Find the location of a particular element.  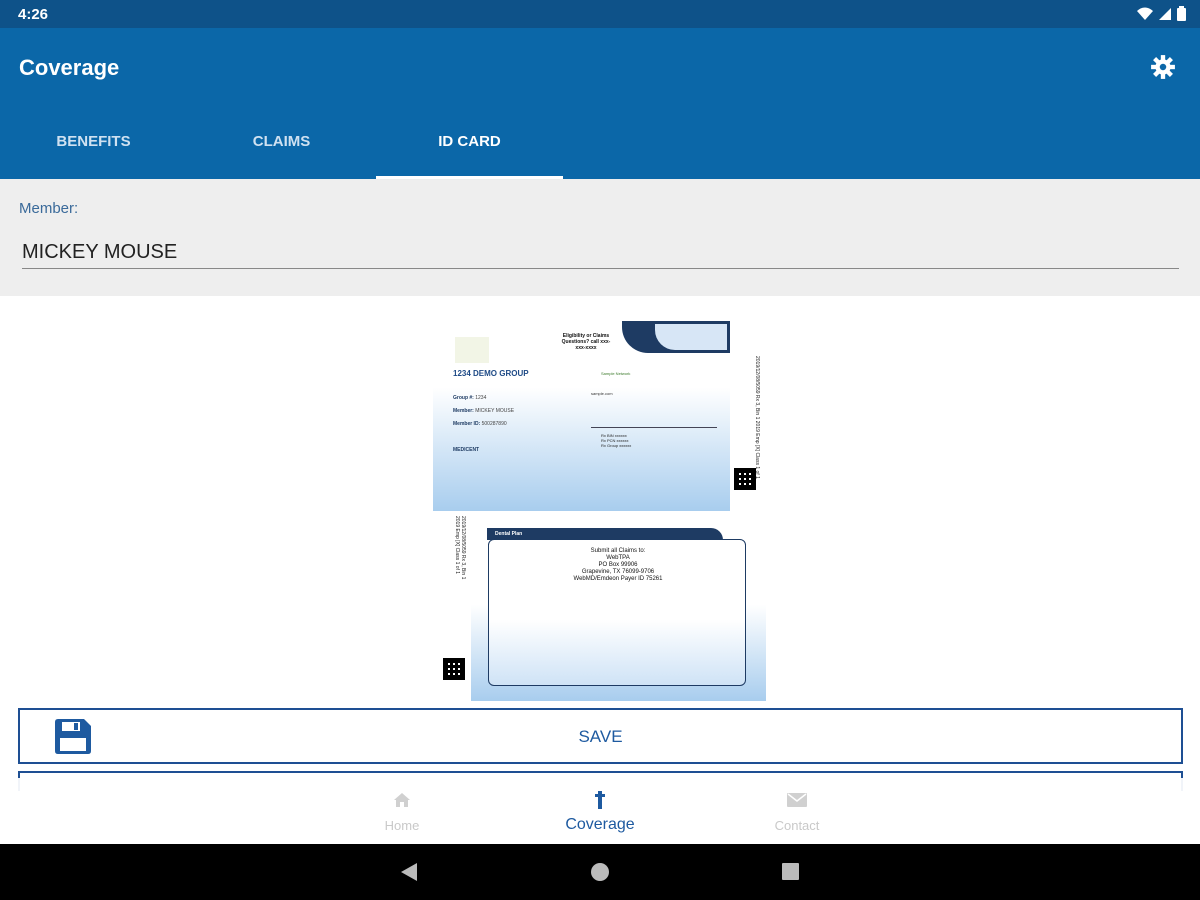

card-group-value: 1234 is located at coordinates (481, 398).